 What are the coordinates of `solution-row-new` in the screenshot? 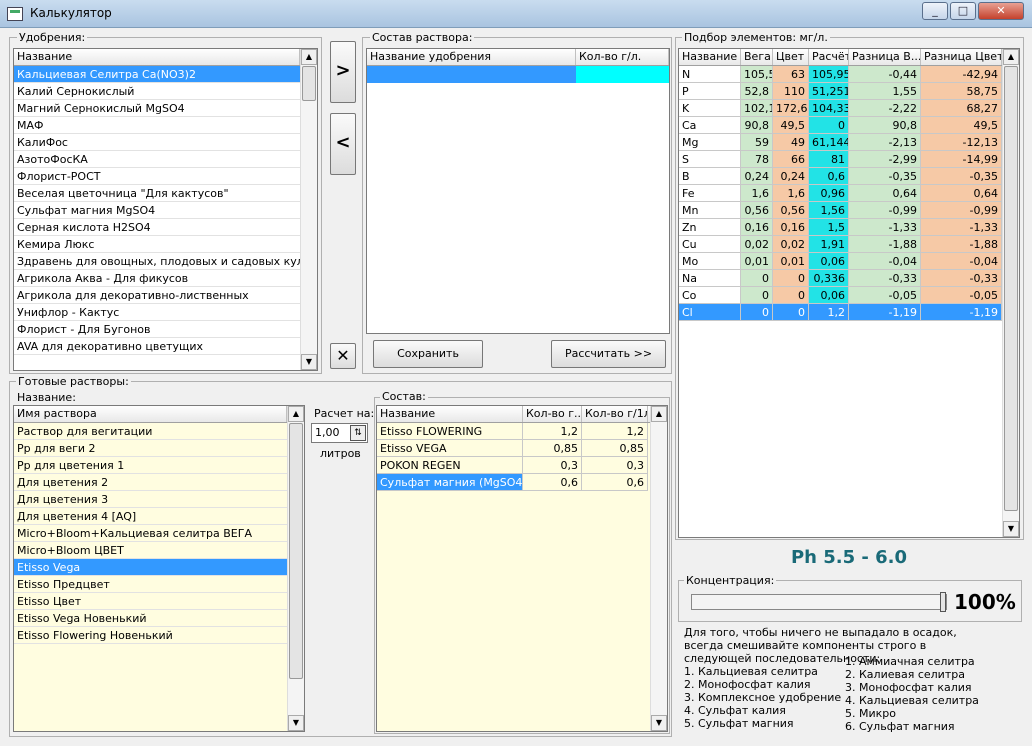 It's located at (518, 74).